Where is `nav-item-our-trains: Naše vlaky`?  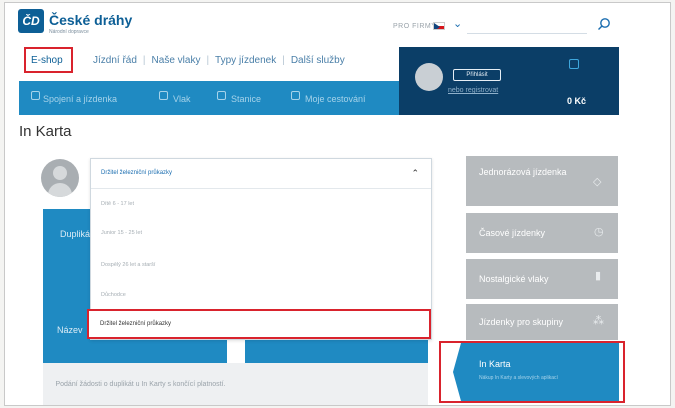 nav-item-our-trains: Naše vlaky is located at coordinates (176, 60).